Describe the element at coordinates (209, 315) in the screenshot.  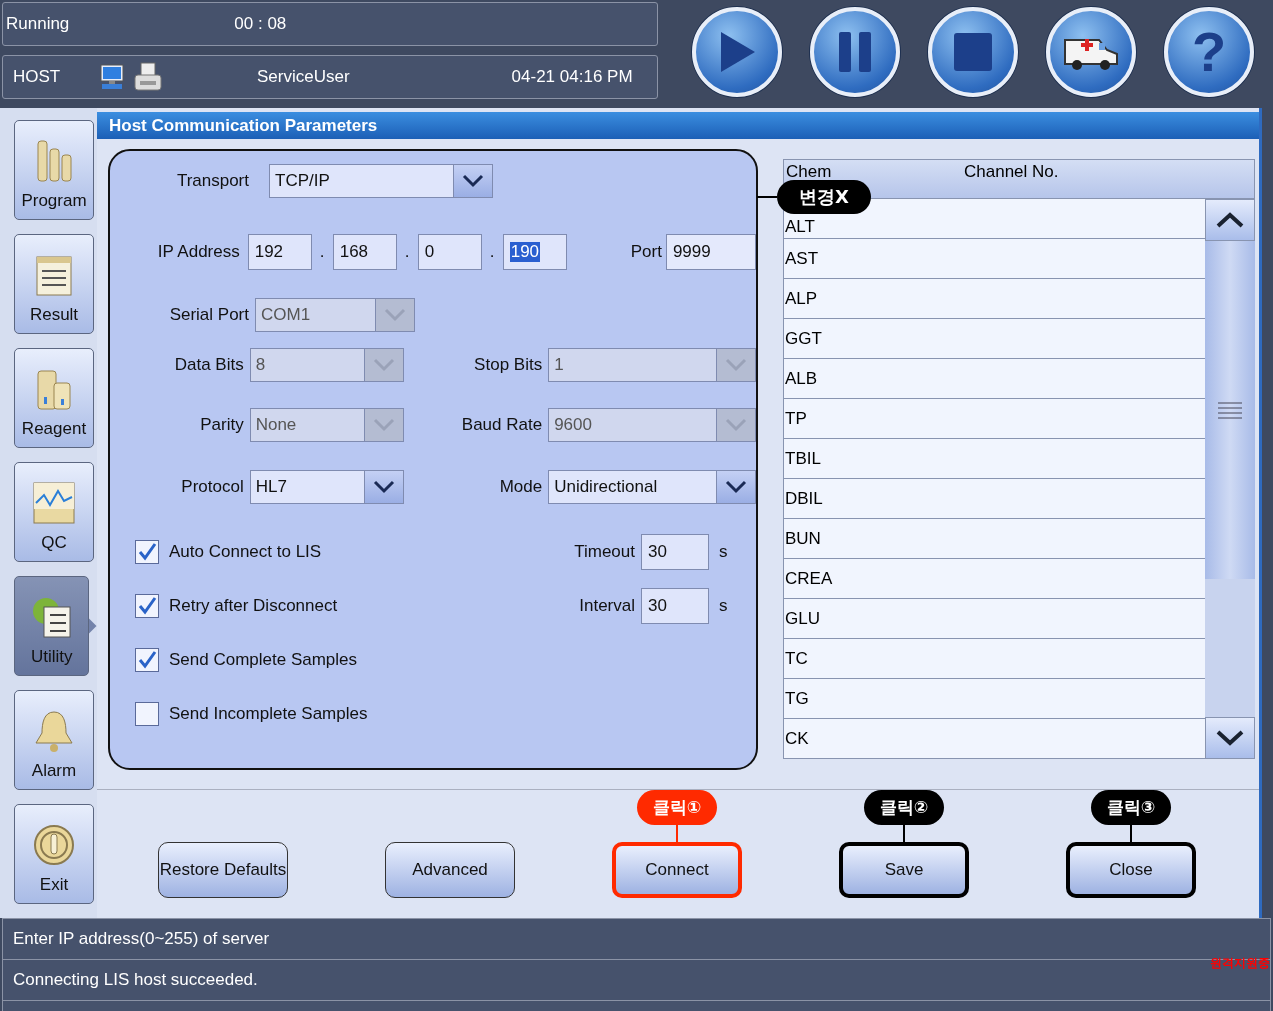
I see `field-label: Serial Port` at that location.